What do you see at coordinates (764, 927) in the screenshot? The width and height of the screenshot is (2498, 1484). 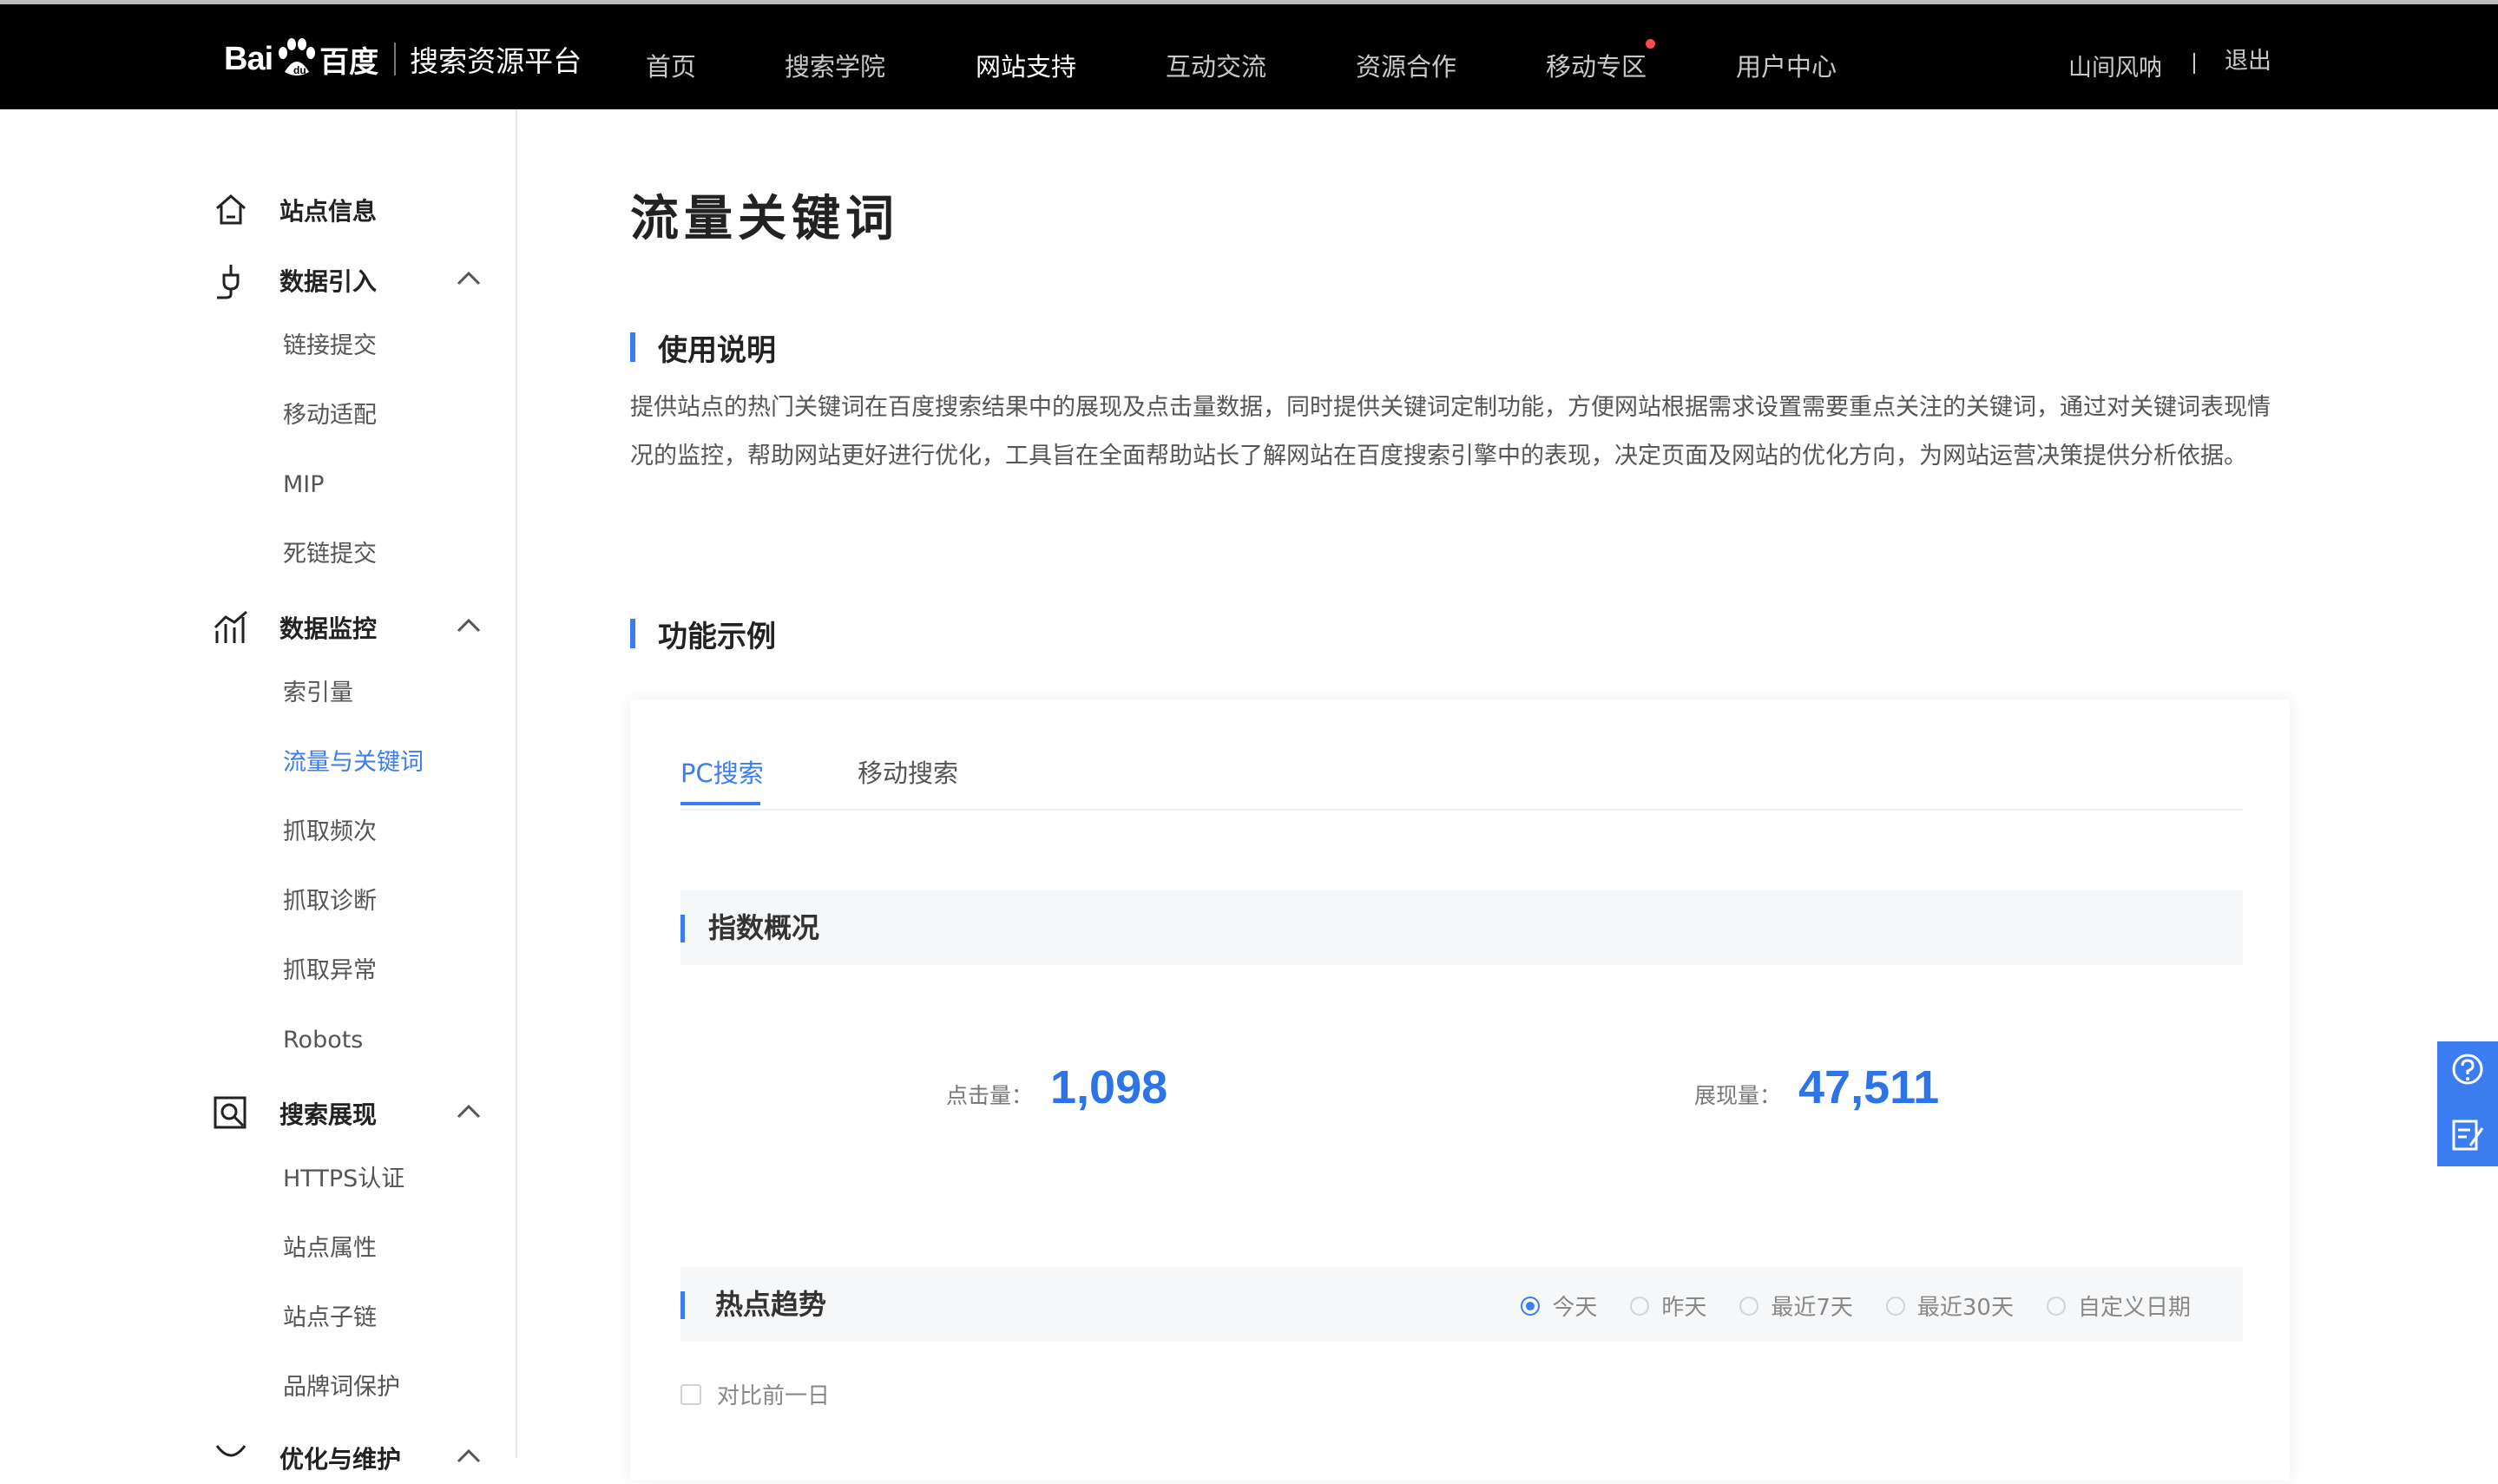 I see `overview-title: 指数概况` at bounding box center [764, 927].